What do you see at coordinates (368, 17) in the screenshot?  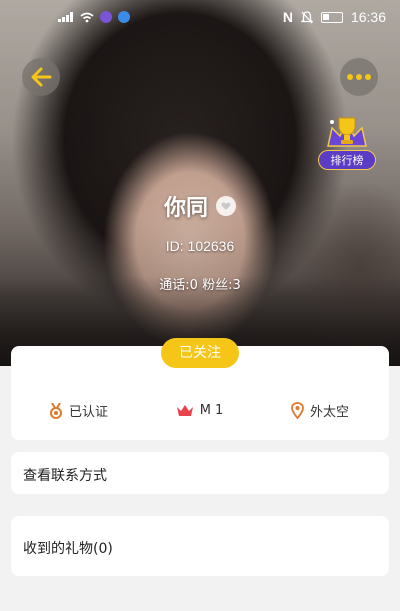 I see `status-time: 16:36` at bounding box center [368, 17].